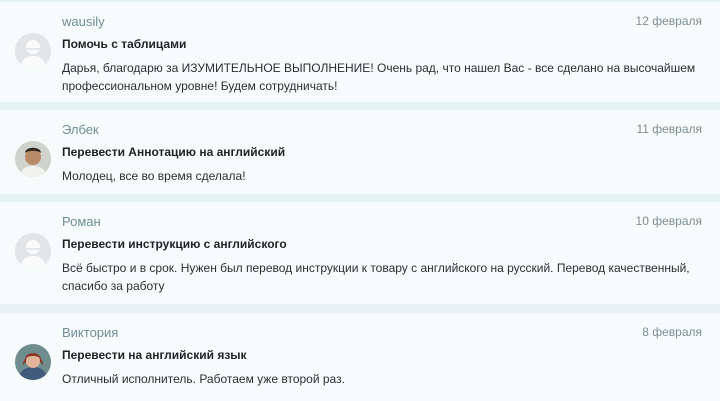 This screenshot has width=720, height=401. Describe the element at coordinates (672, 332) in the screenshot. I see `review-date: 8 февраля` at that location.